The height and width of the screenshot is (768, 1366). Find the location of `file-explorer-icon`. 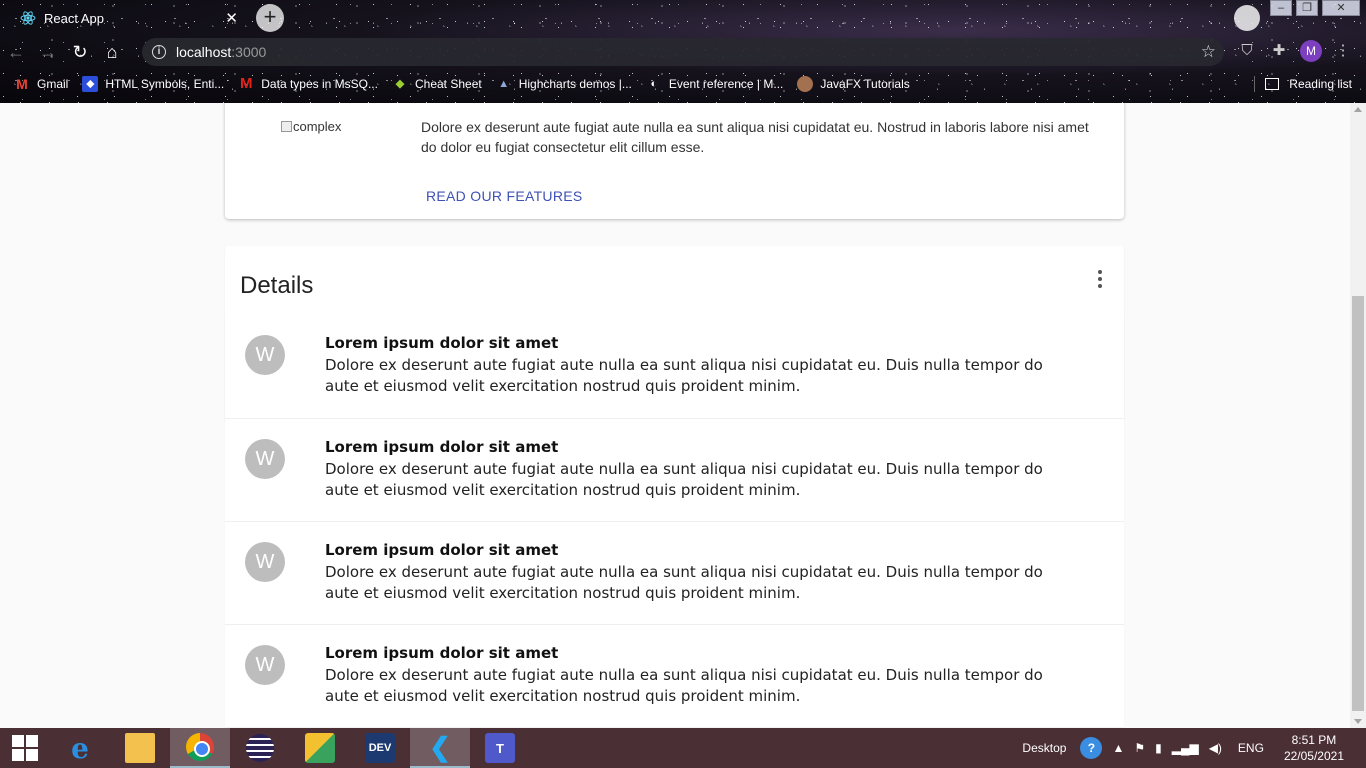

file-explorer-icon is located at coordinates (140, 748).